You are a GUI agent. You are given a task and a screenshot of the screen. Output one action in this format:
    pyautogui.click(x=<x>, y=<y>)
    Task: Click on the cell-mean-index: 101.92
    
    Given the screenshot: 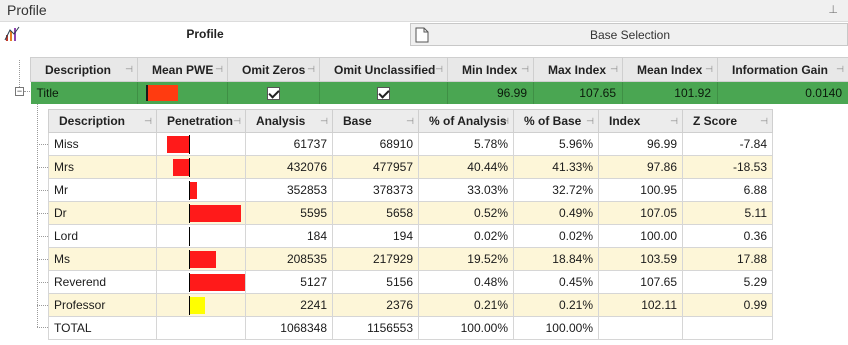 What is the action you would take?
    pyautogui.click(x=670, y=92)
    